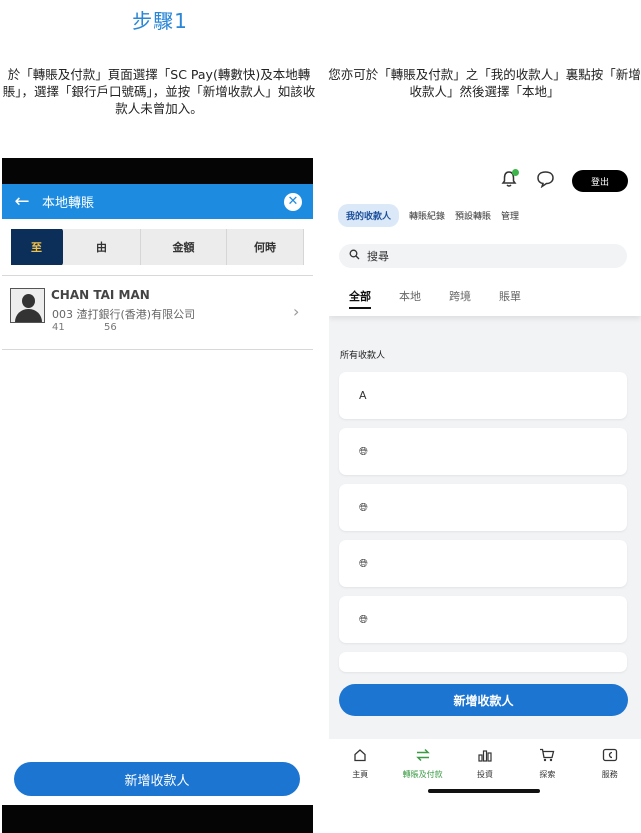  Describe the element at coordinates (369, 215) in the screenshot. I see `subnav-my-payees: 我的收款人` at that location.